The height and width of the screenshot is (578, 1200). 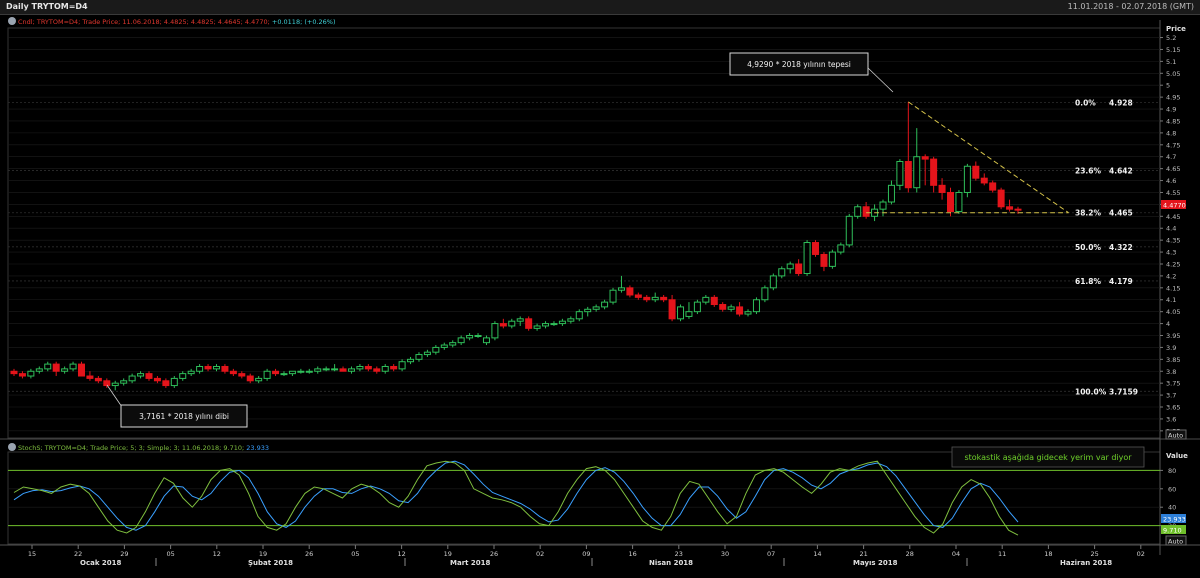 I want to click on fib-level: 61.8%, so click(x=1088, y=281).